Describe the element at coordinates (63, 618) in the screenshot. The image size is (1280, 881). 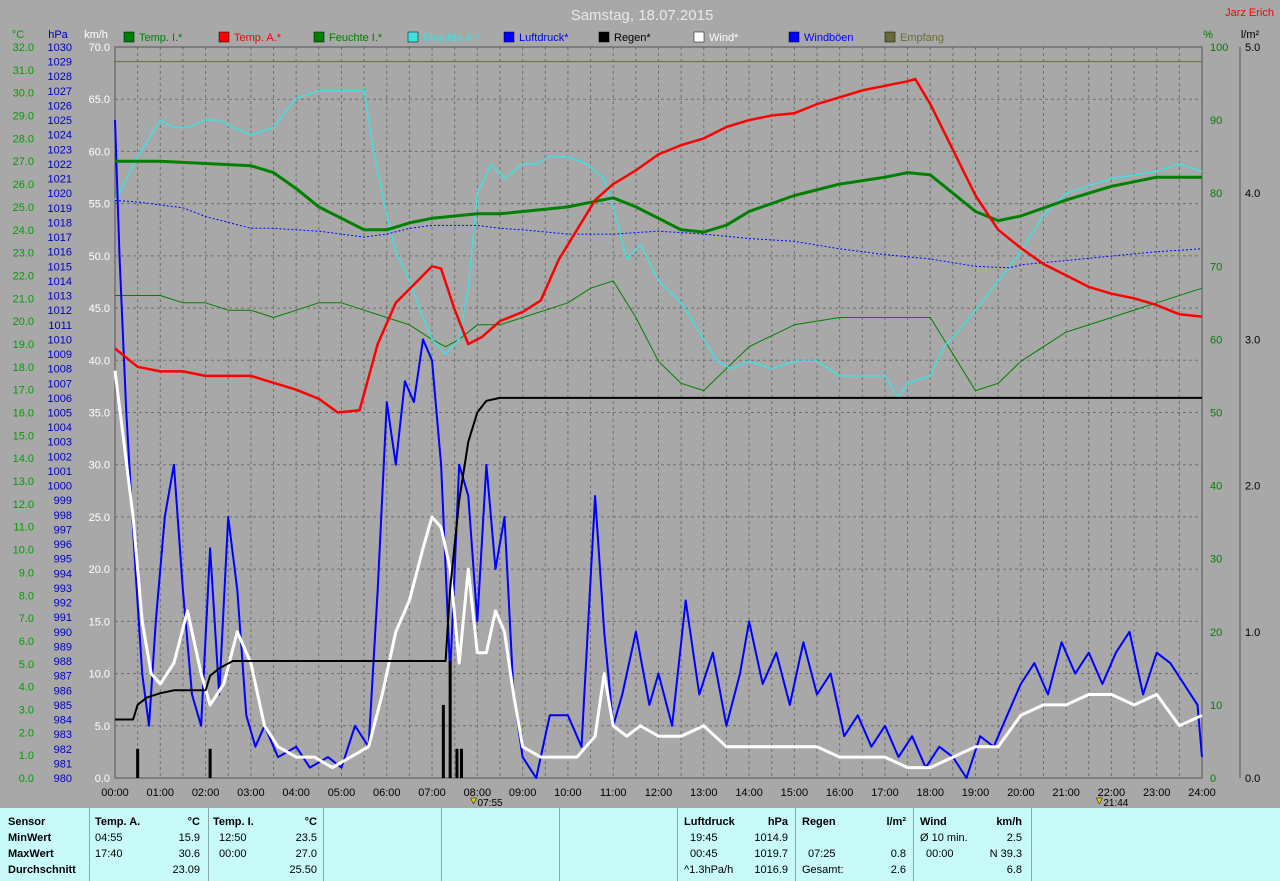
I see `pressure-tick-label: 991` at that location.